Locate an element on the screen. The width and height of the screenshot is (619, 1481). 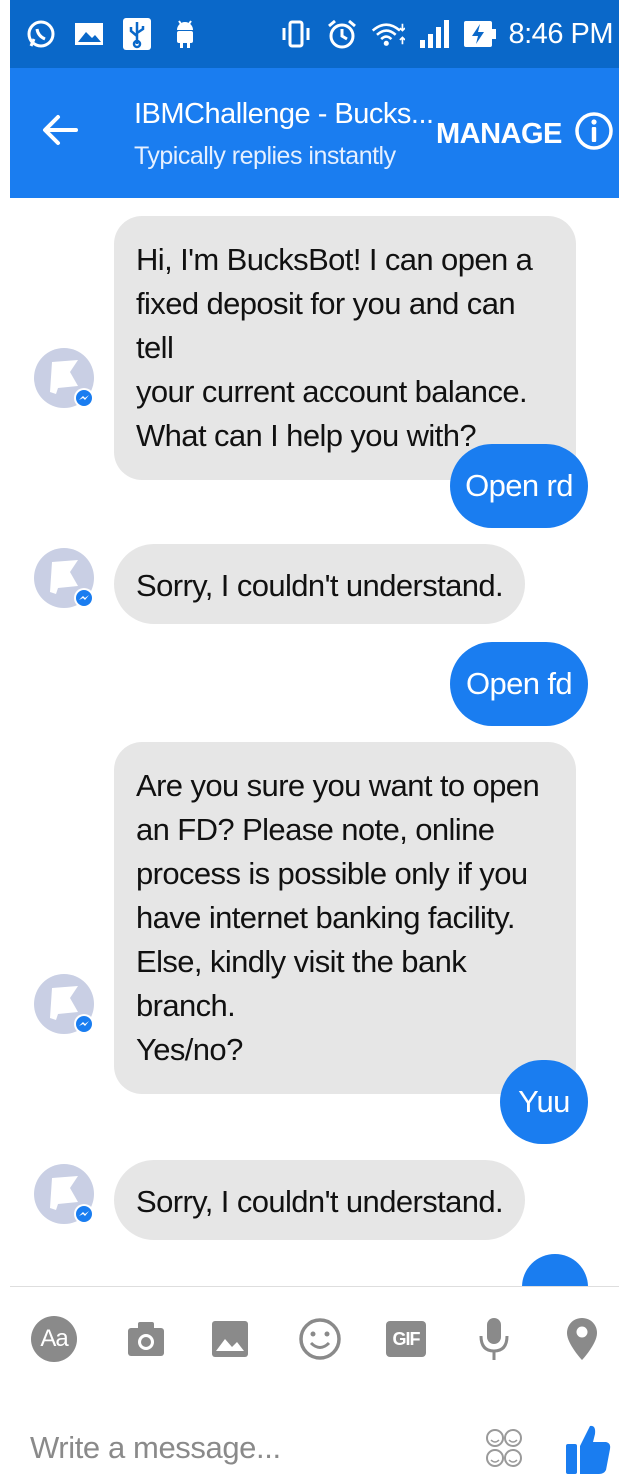
message-line: an FD? Please note, online is located at coordinates (315, 829).